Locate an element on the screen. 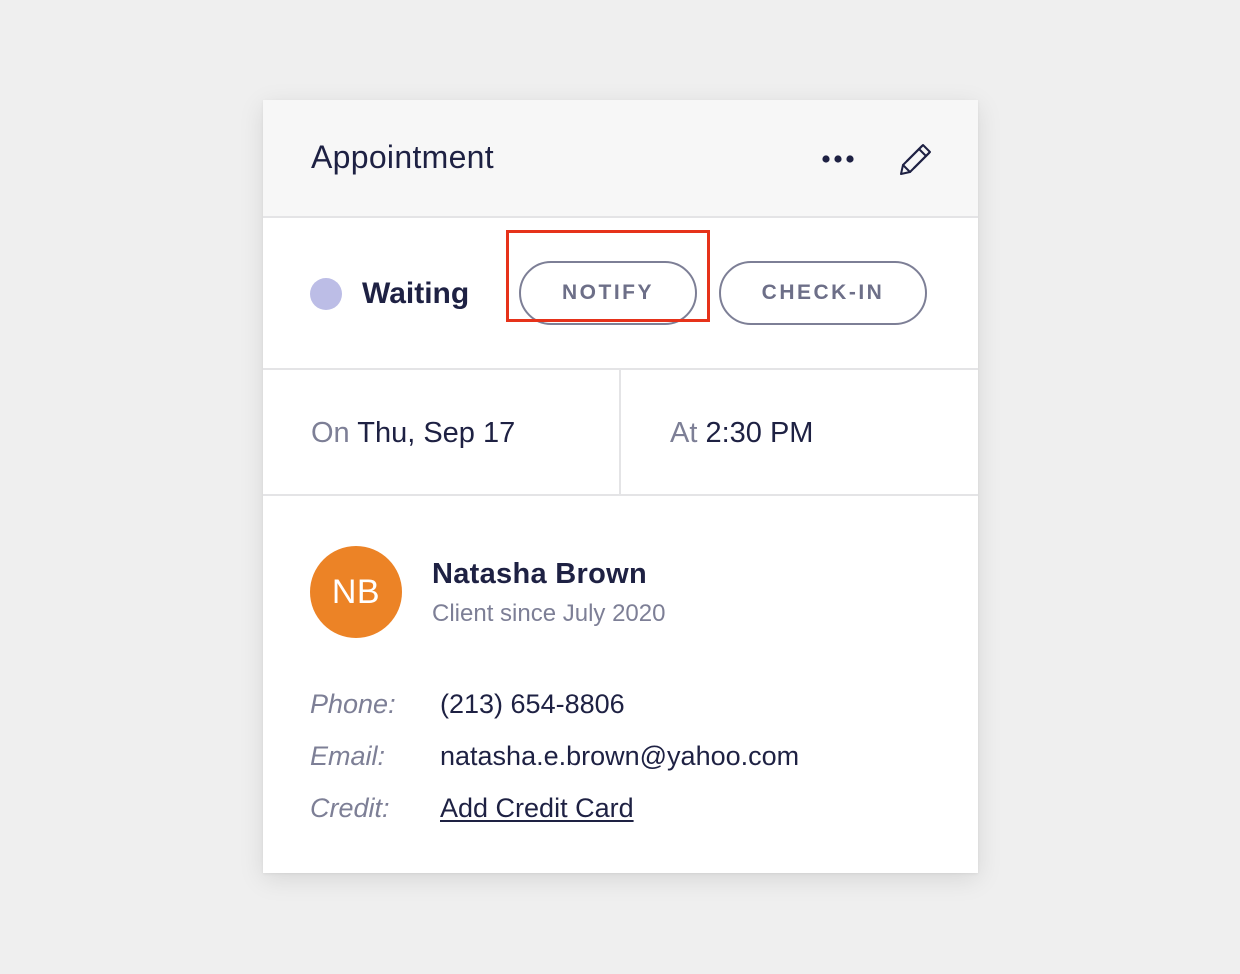 Image resolution: width=1240 pixels, height=974 pixels. date-value: Thu, Sep 17 is located at coordinates (436, 433).